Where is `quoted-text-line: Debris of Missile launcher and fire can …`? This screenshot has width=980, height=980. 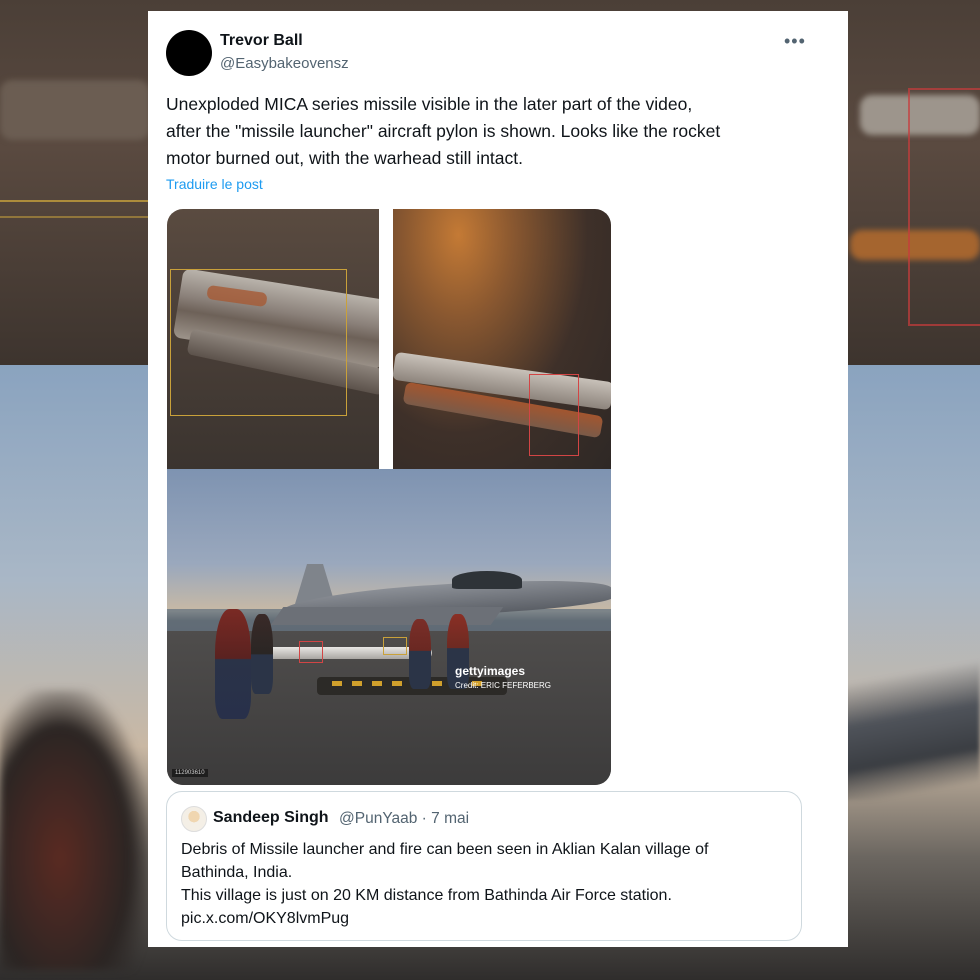 quoted-text-line: Debris of Missile launcher and fire can … is located at coordinates (445, 849).